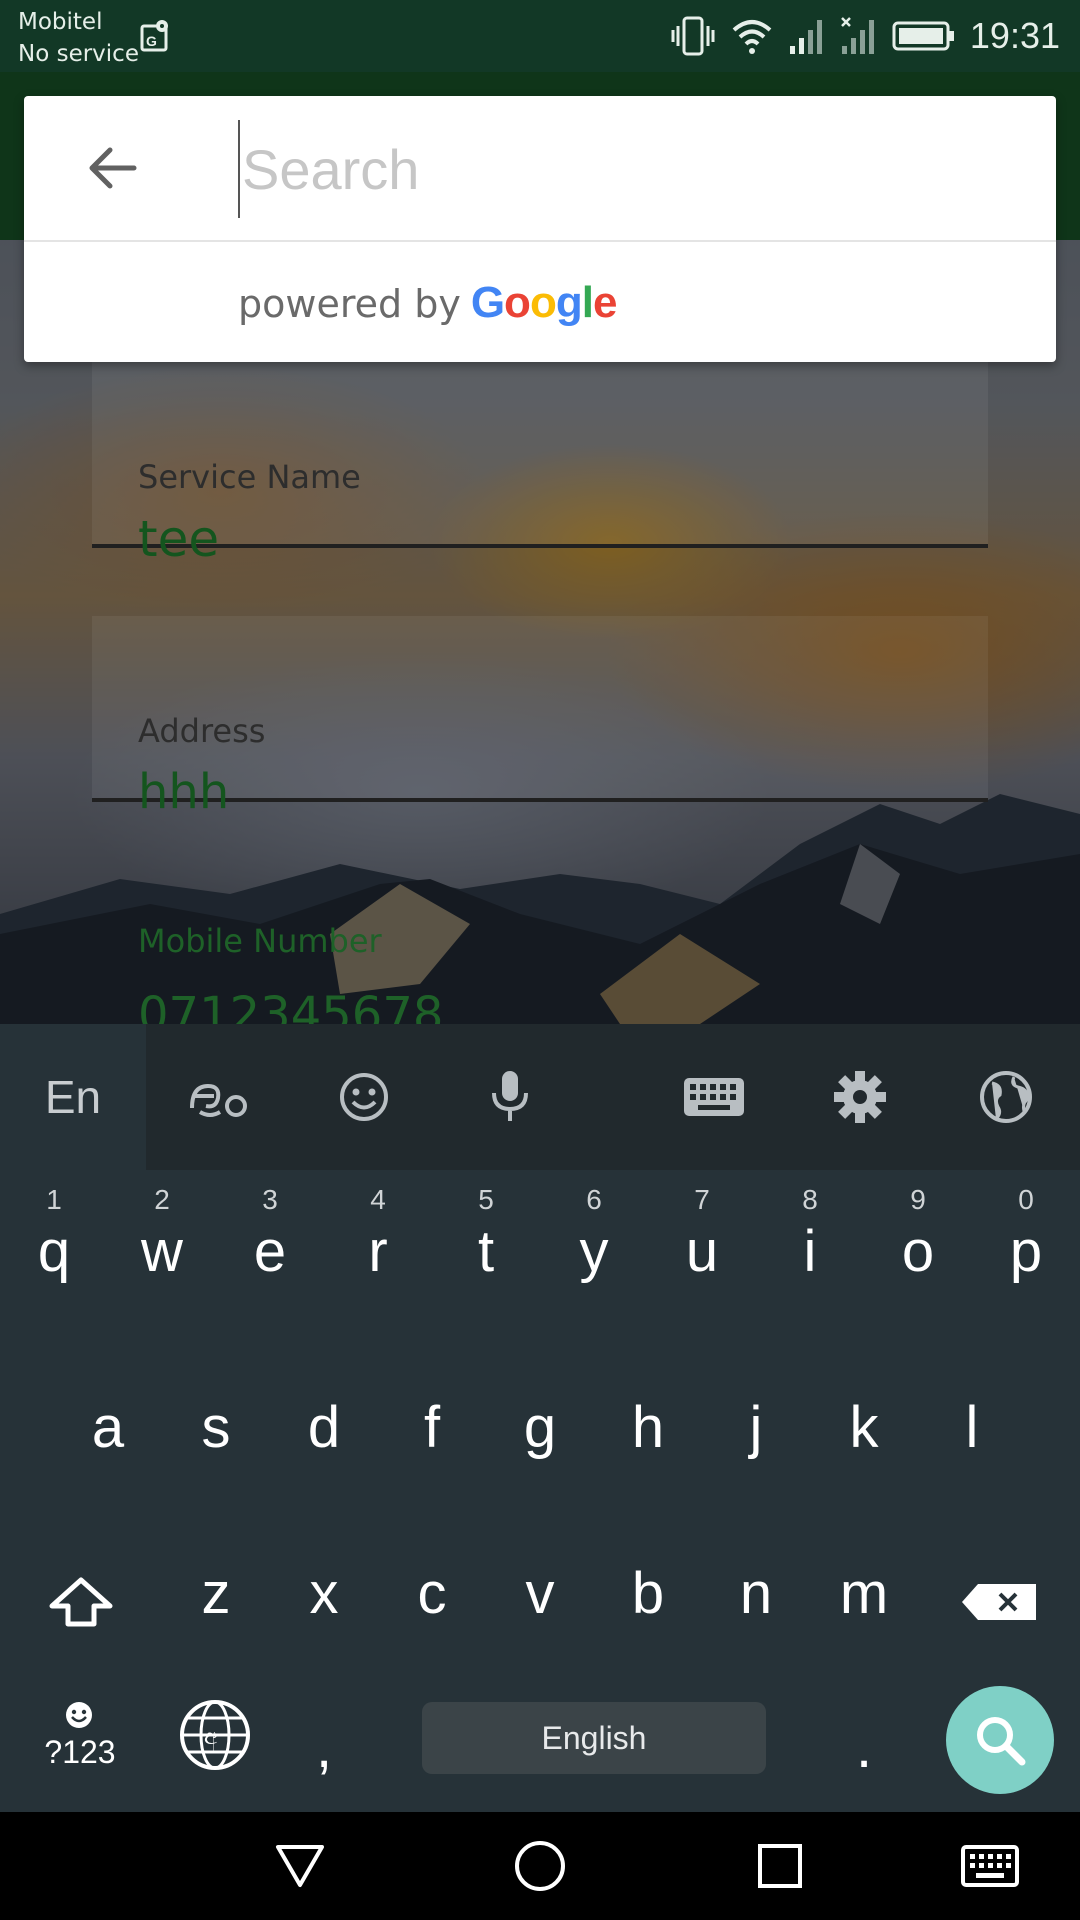 This screenshot has height=1920, width=1080. I want to click on battery-icon, so click(923, 36).